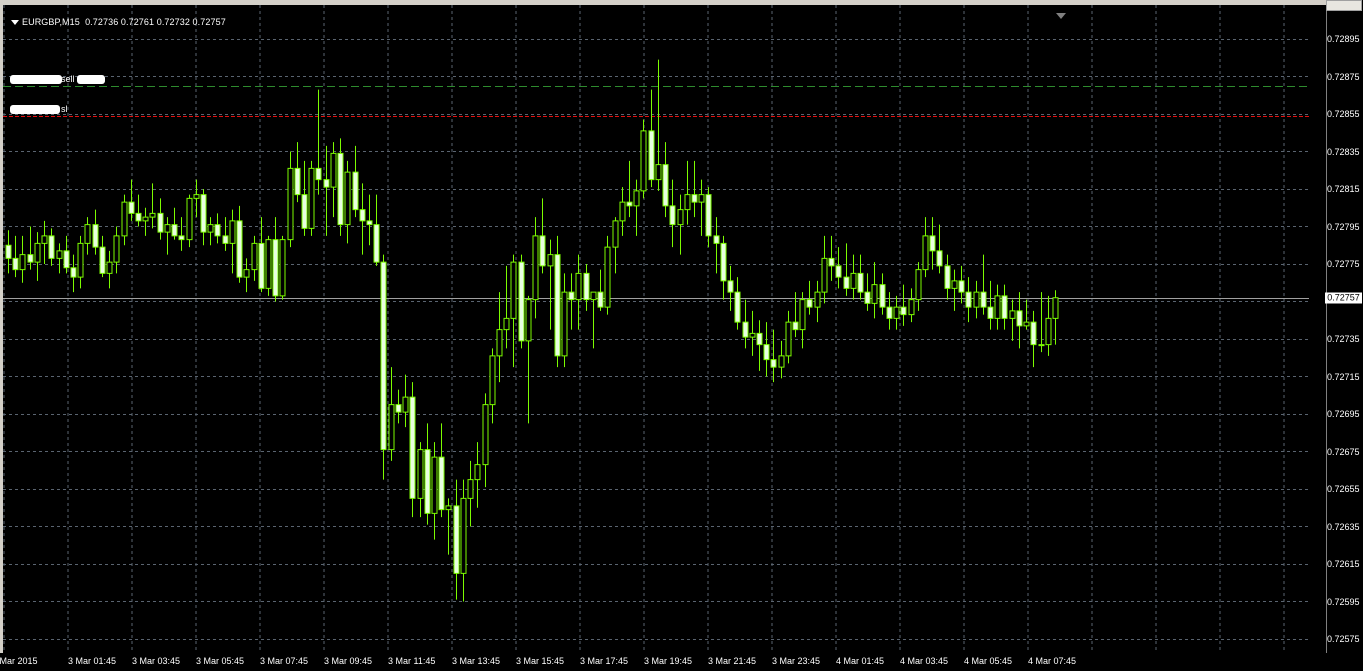 This screenshot has height=671, width=1363. Describe the element at coordinates (15, 23) in the screenshot. I see `collapse-triangle-icon` at that location.